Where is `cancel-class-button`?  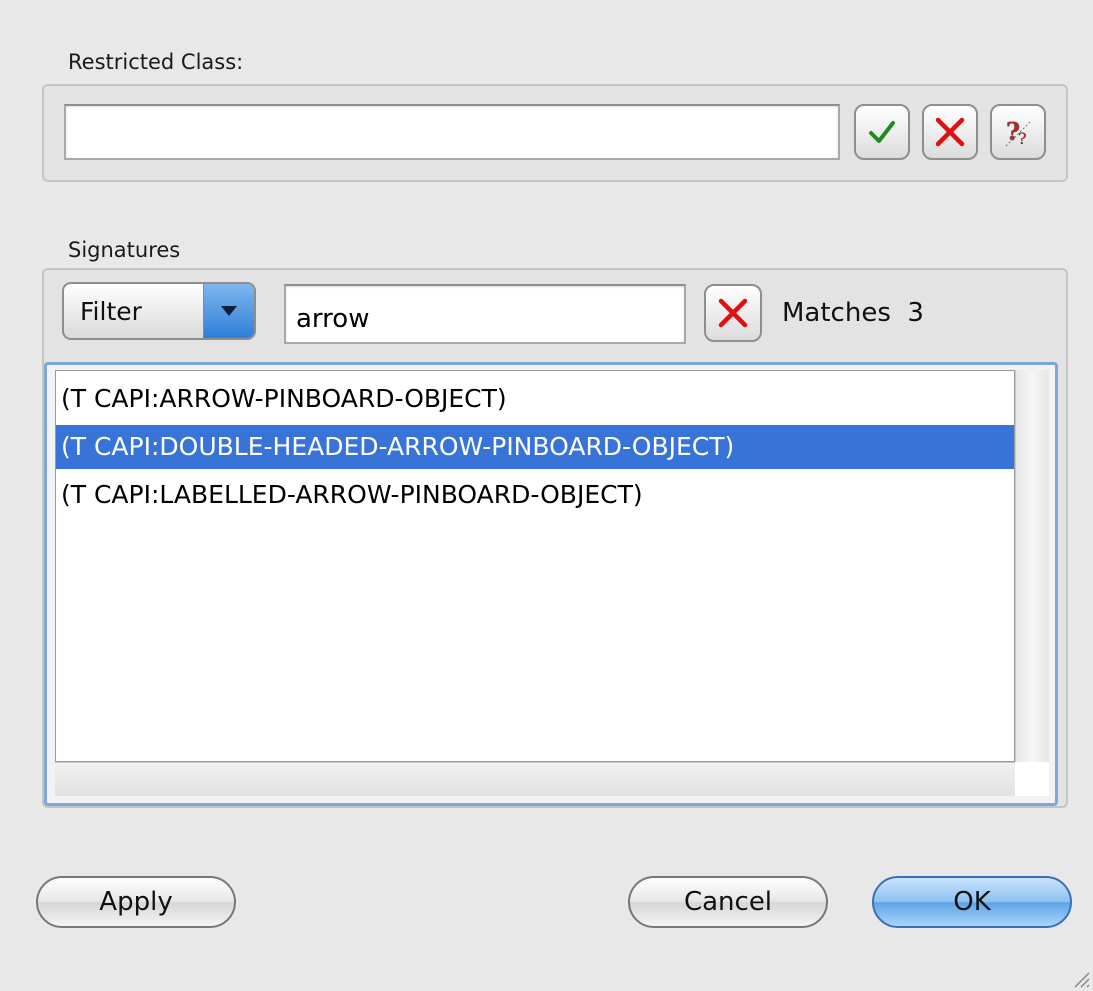 cancel-class-button is located at coordinates (950, 132).